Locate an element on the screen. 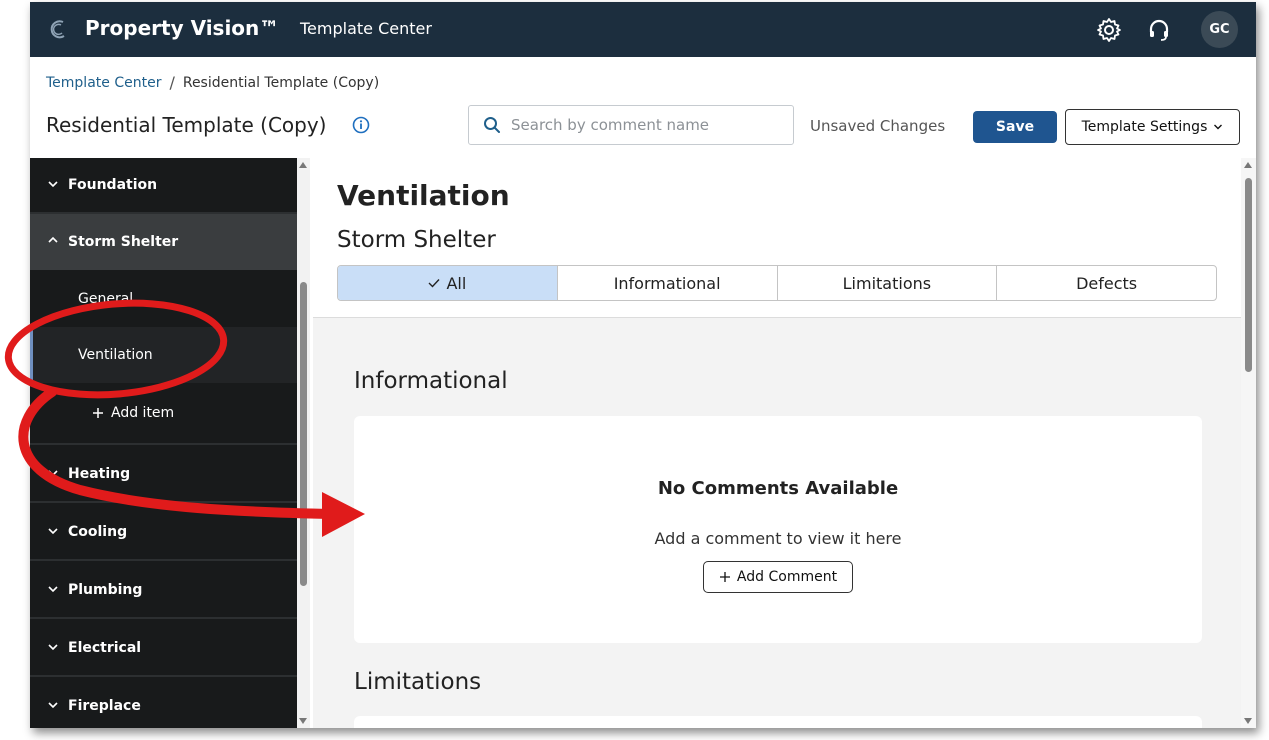 This screenshot has width=1269, height=740. tab-limitations: Limitations is located at coordinates (888, 283).